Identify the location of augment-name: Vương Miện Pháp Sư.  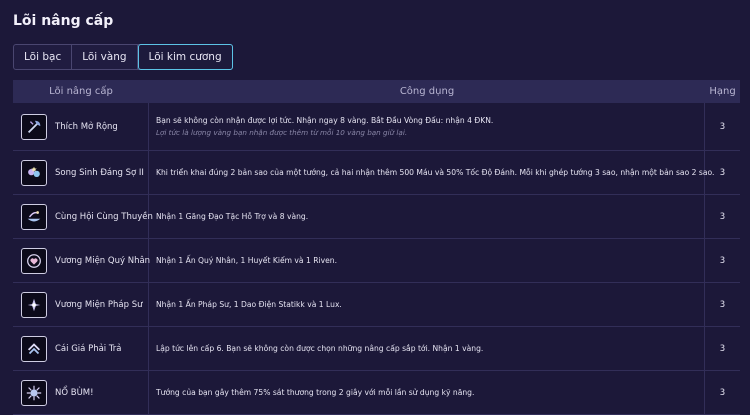
(99, 304).